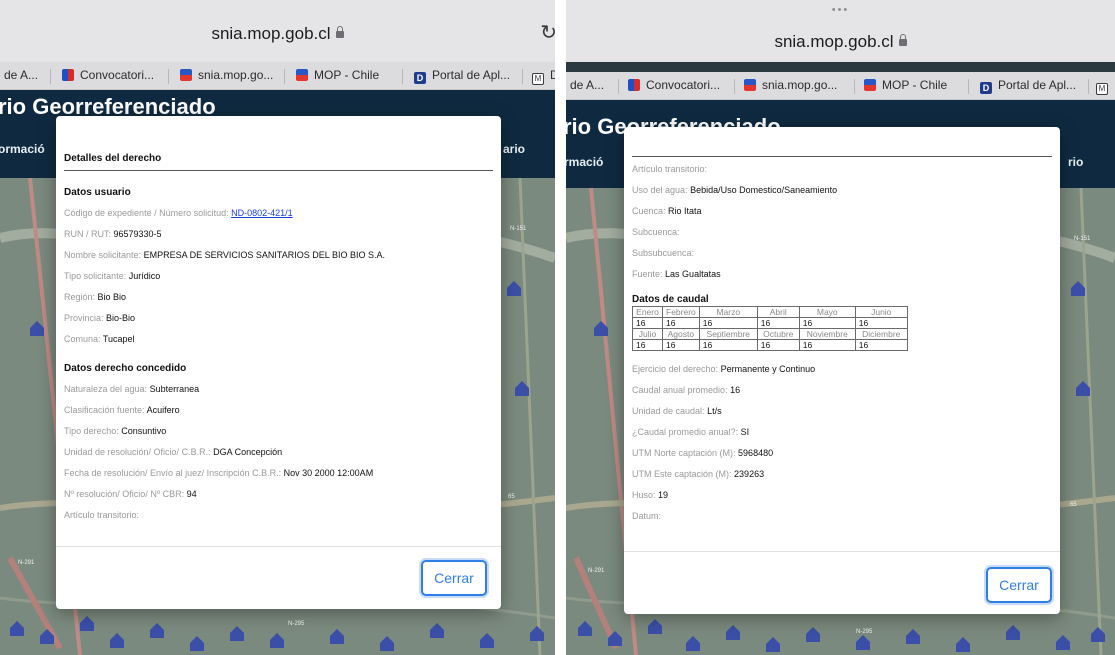  I want to click on more-dots-icon: •••, so click(840, 10).